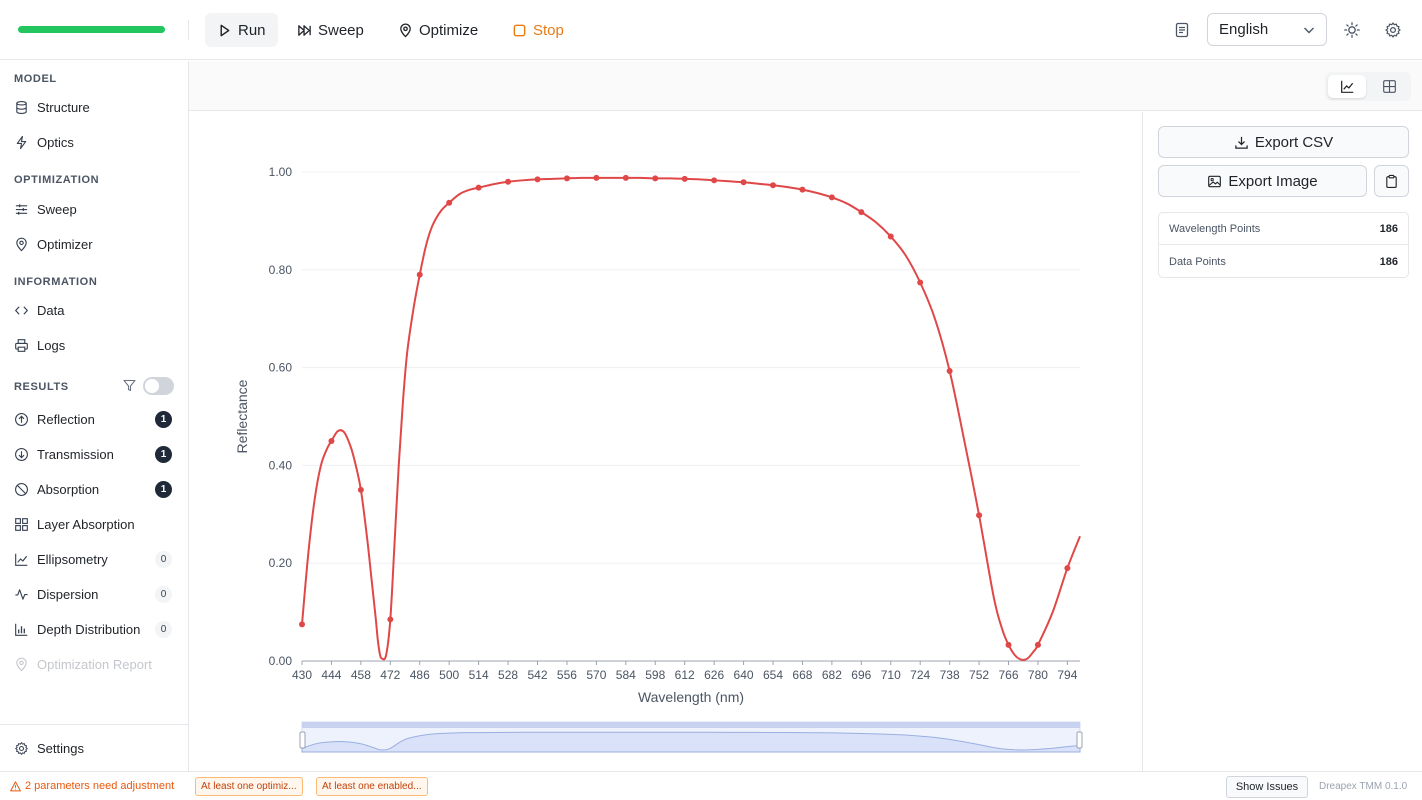 This screenshot has height=800, width=1422. I want to click on x-tick-label: 752, so click(979, 675).